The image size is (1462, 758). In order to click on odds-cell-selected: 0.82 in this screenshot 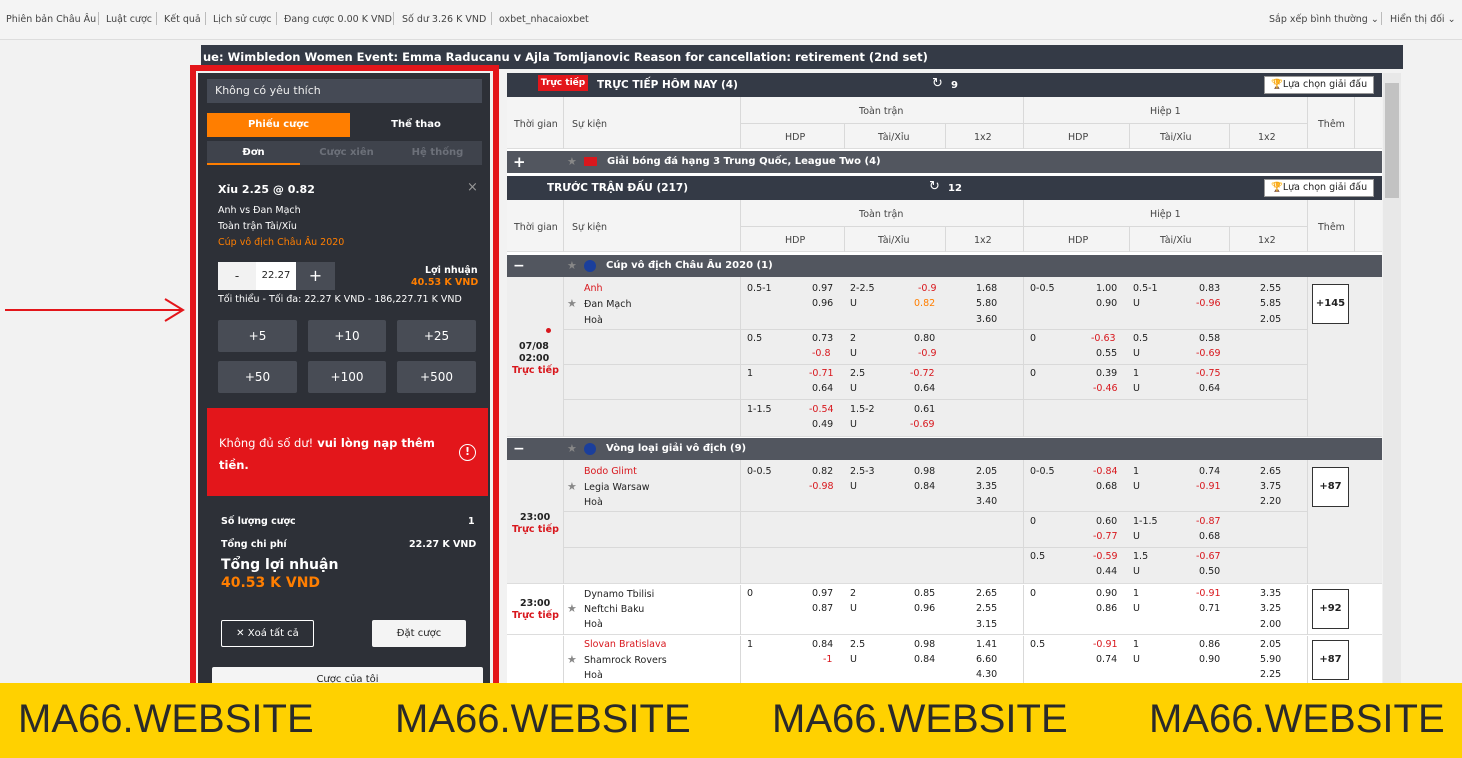, I will do `click(924, 303)`.